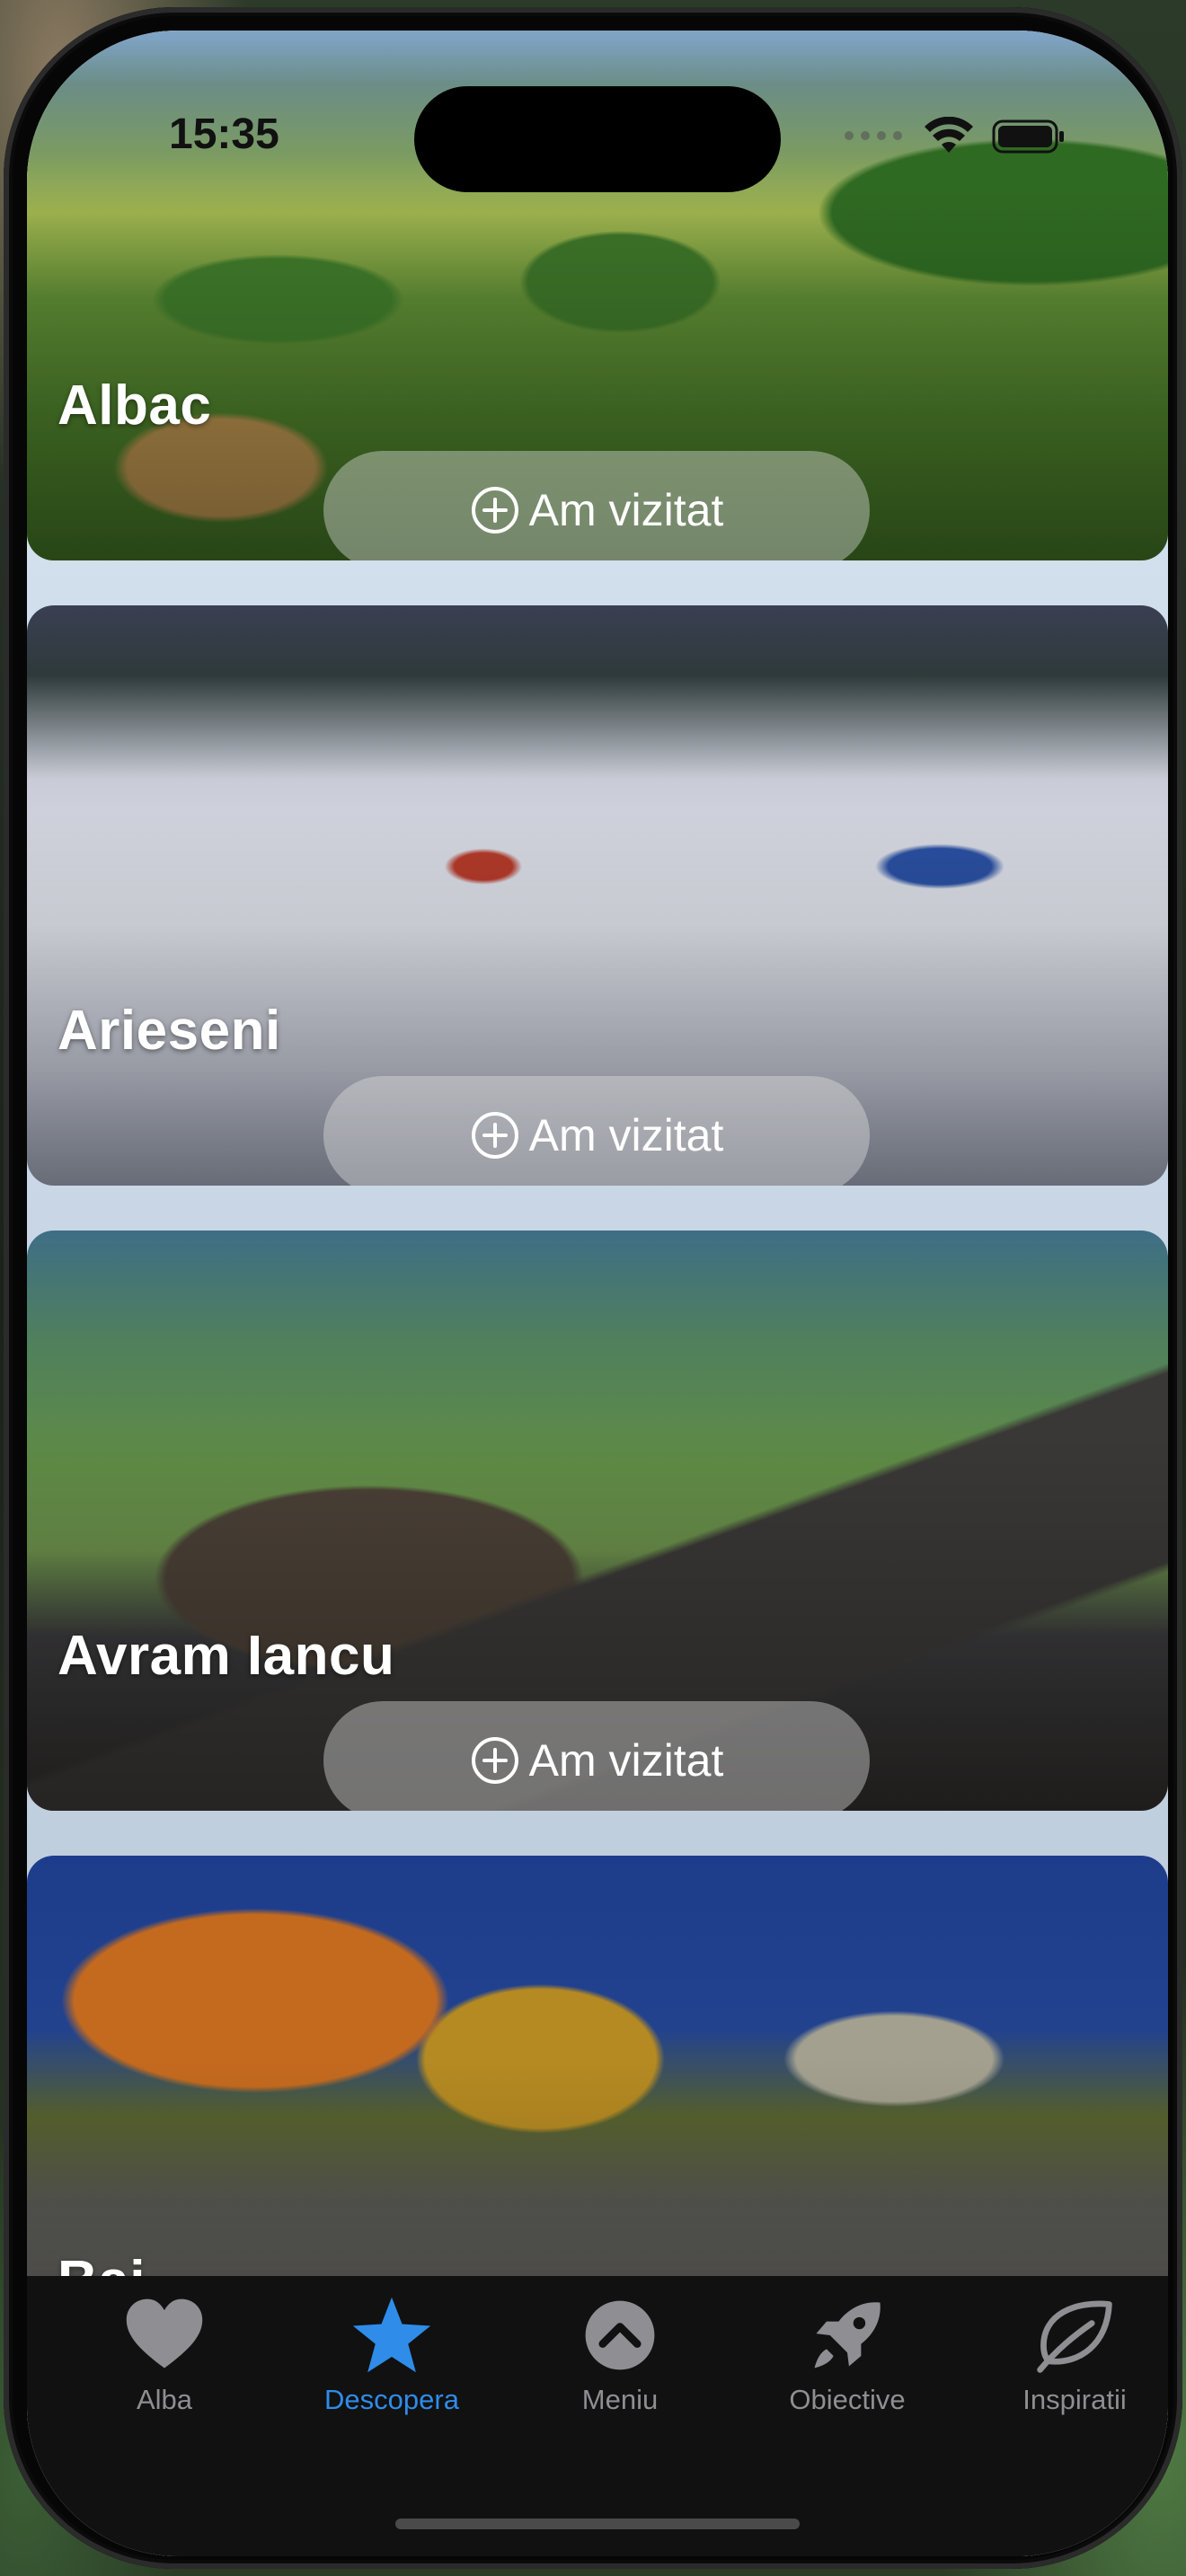 The height and width of the screenshot is (2576, 1186). Describe the element at coordinates (164, 2333) in the screenshot. I see `heart-icon` at that location.